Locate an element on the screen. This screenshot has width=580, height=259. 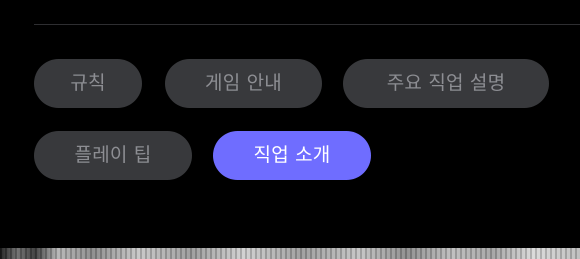
tab-main-job-description: 주요 직업 설명 is located at coordinates (446, 83).